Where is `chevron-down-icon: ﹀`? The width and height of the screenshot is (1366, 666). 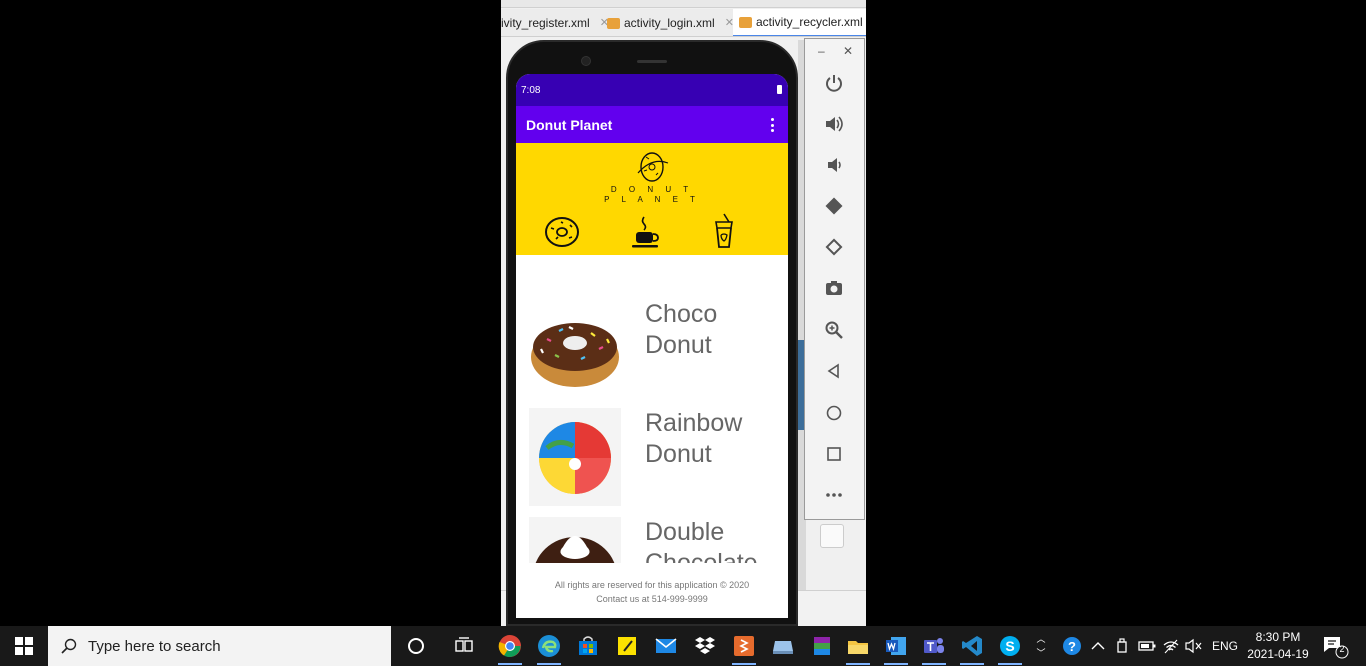 chevron-down-icon: ﹀ is located at coordinates (1040, 653).